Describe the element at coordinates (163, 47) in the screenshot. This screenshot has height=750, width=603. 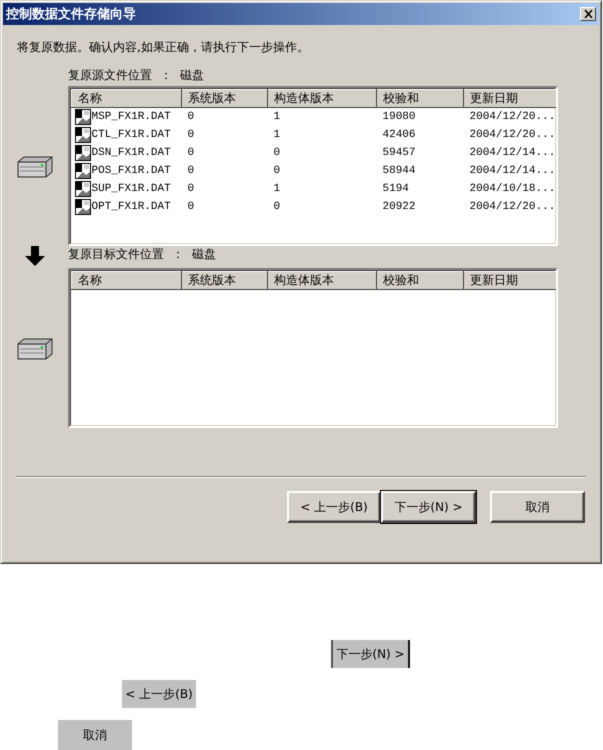
I see `instruction-text: 将复原数据。确认内容,如果正确，请执行下一步操作。` at that location.